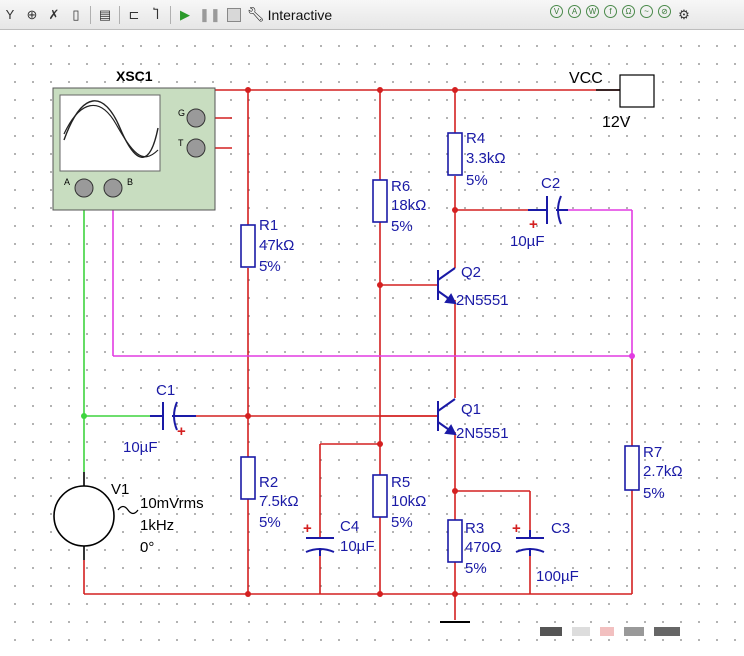 This screenshot has width=744, height=656. I want to click on resistor-r5, so click(380, 496).